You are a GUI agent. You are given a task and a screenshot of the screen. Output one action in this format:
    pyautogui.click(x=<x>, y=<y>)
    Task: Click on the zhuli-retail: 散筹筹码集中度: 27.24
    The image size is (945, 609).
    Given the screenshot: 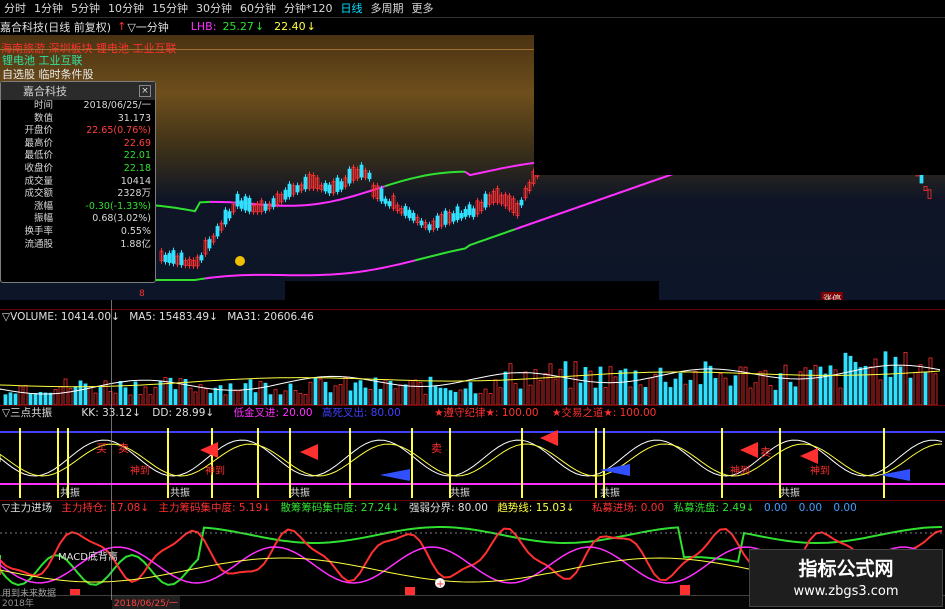 What is the action you would take?
    pyautogui.click(x=335, y=508)
    